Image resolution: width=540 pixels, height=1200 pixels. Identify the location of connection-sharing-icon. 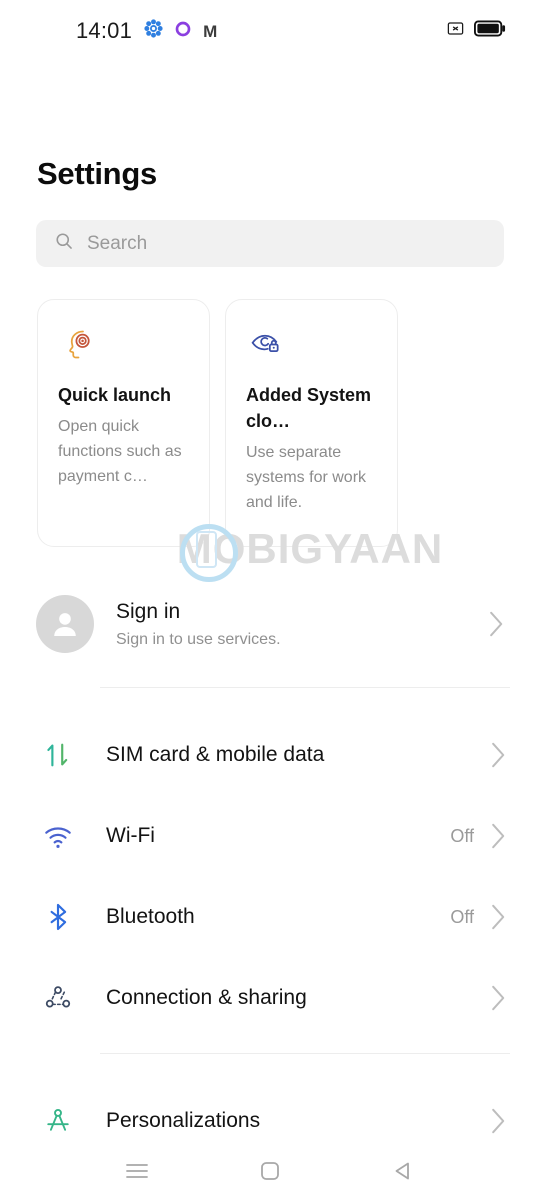
(58, 998).